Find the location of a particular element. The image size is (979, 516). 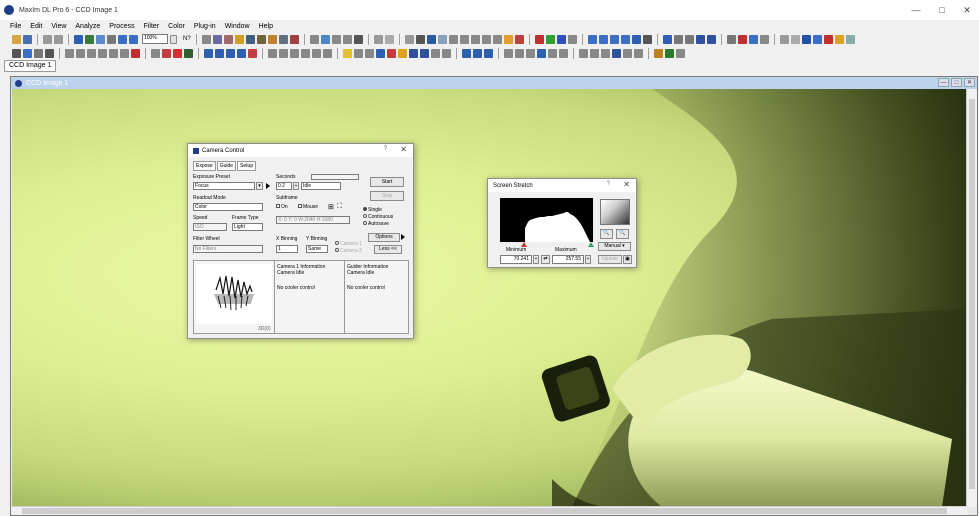

horizontal-scroll-thumb is located at coordinates (484, 511).